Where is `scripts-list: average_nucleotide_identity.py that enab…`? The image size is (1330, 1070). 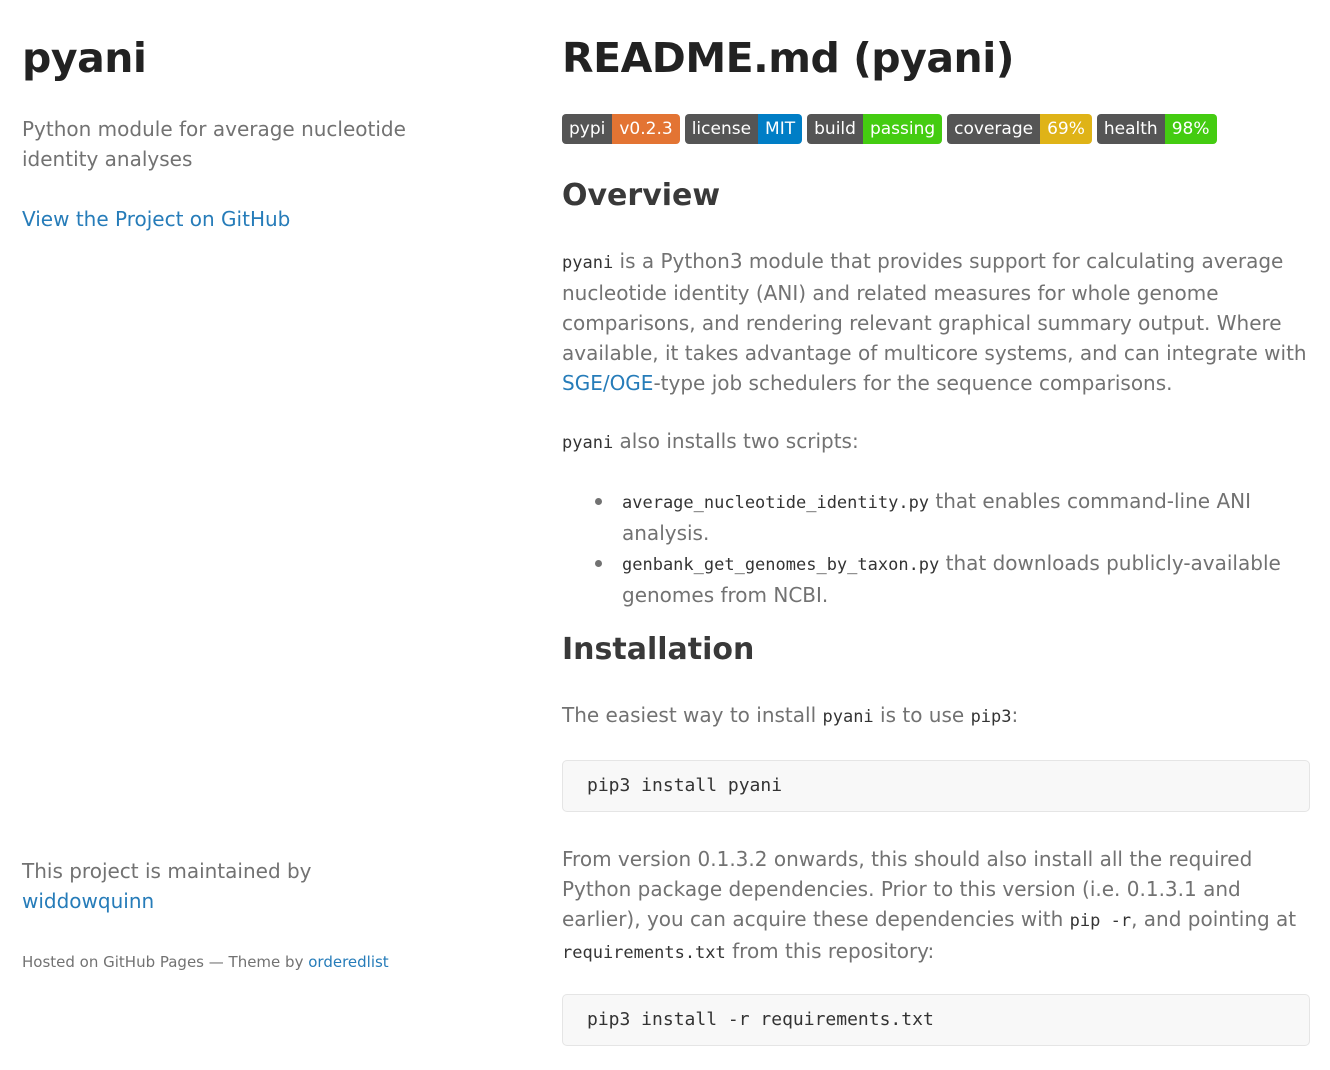 scripts-list: average_nucleotide_identity.py that enab… is located at coordinates (937, 548).